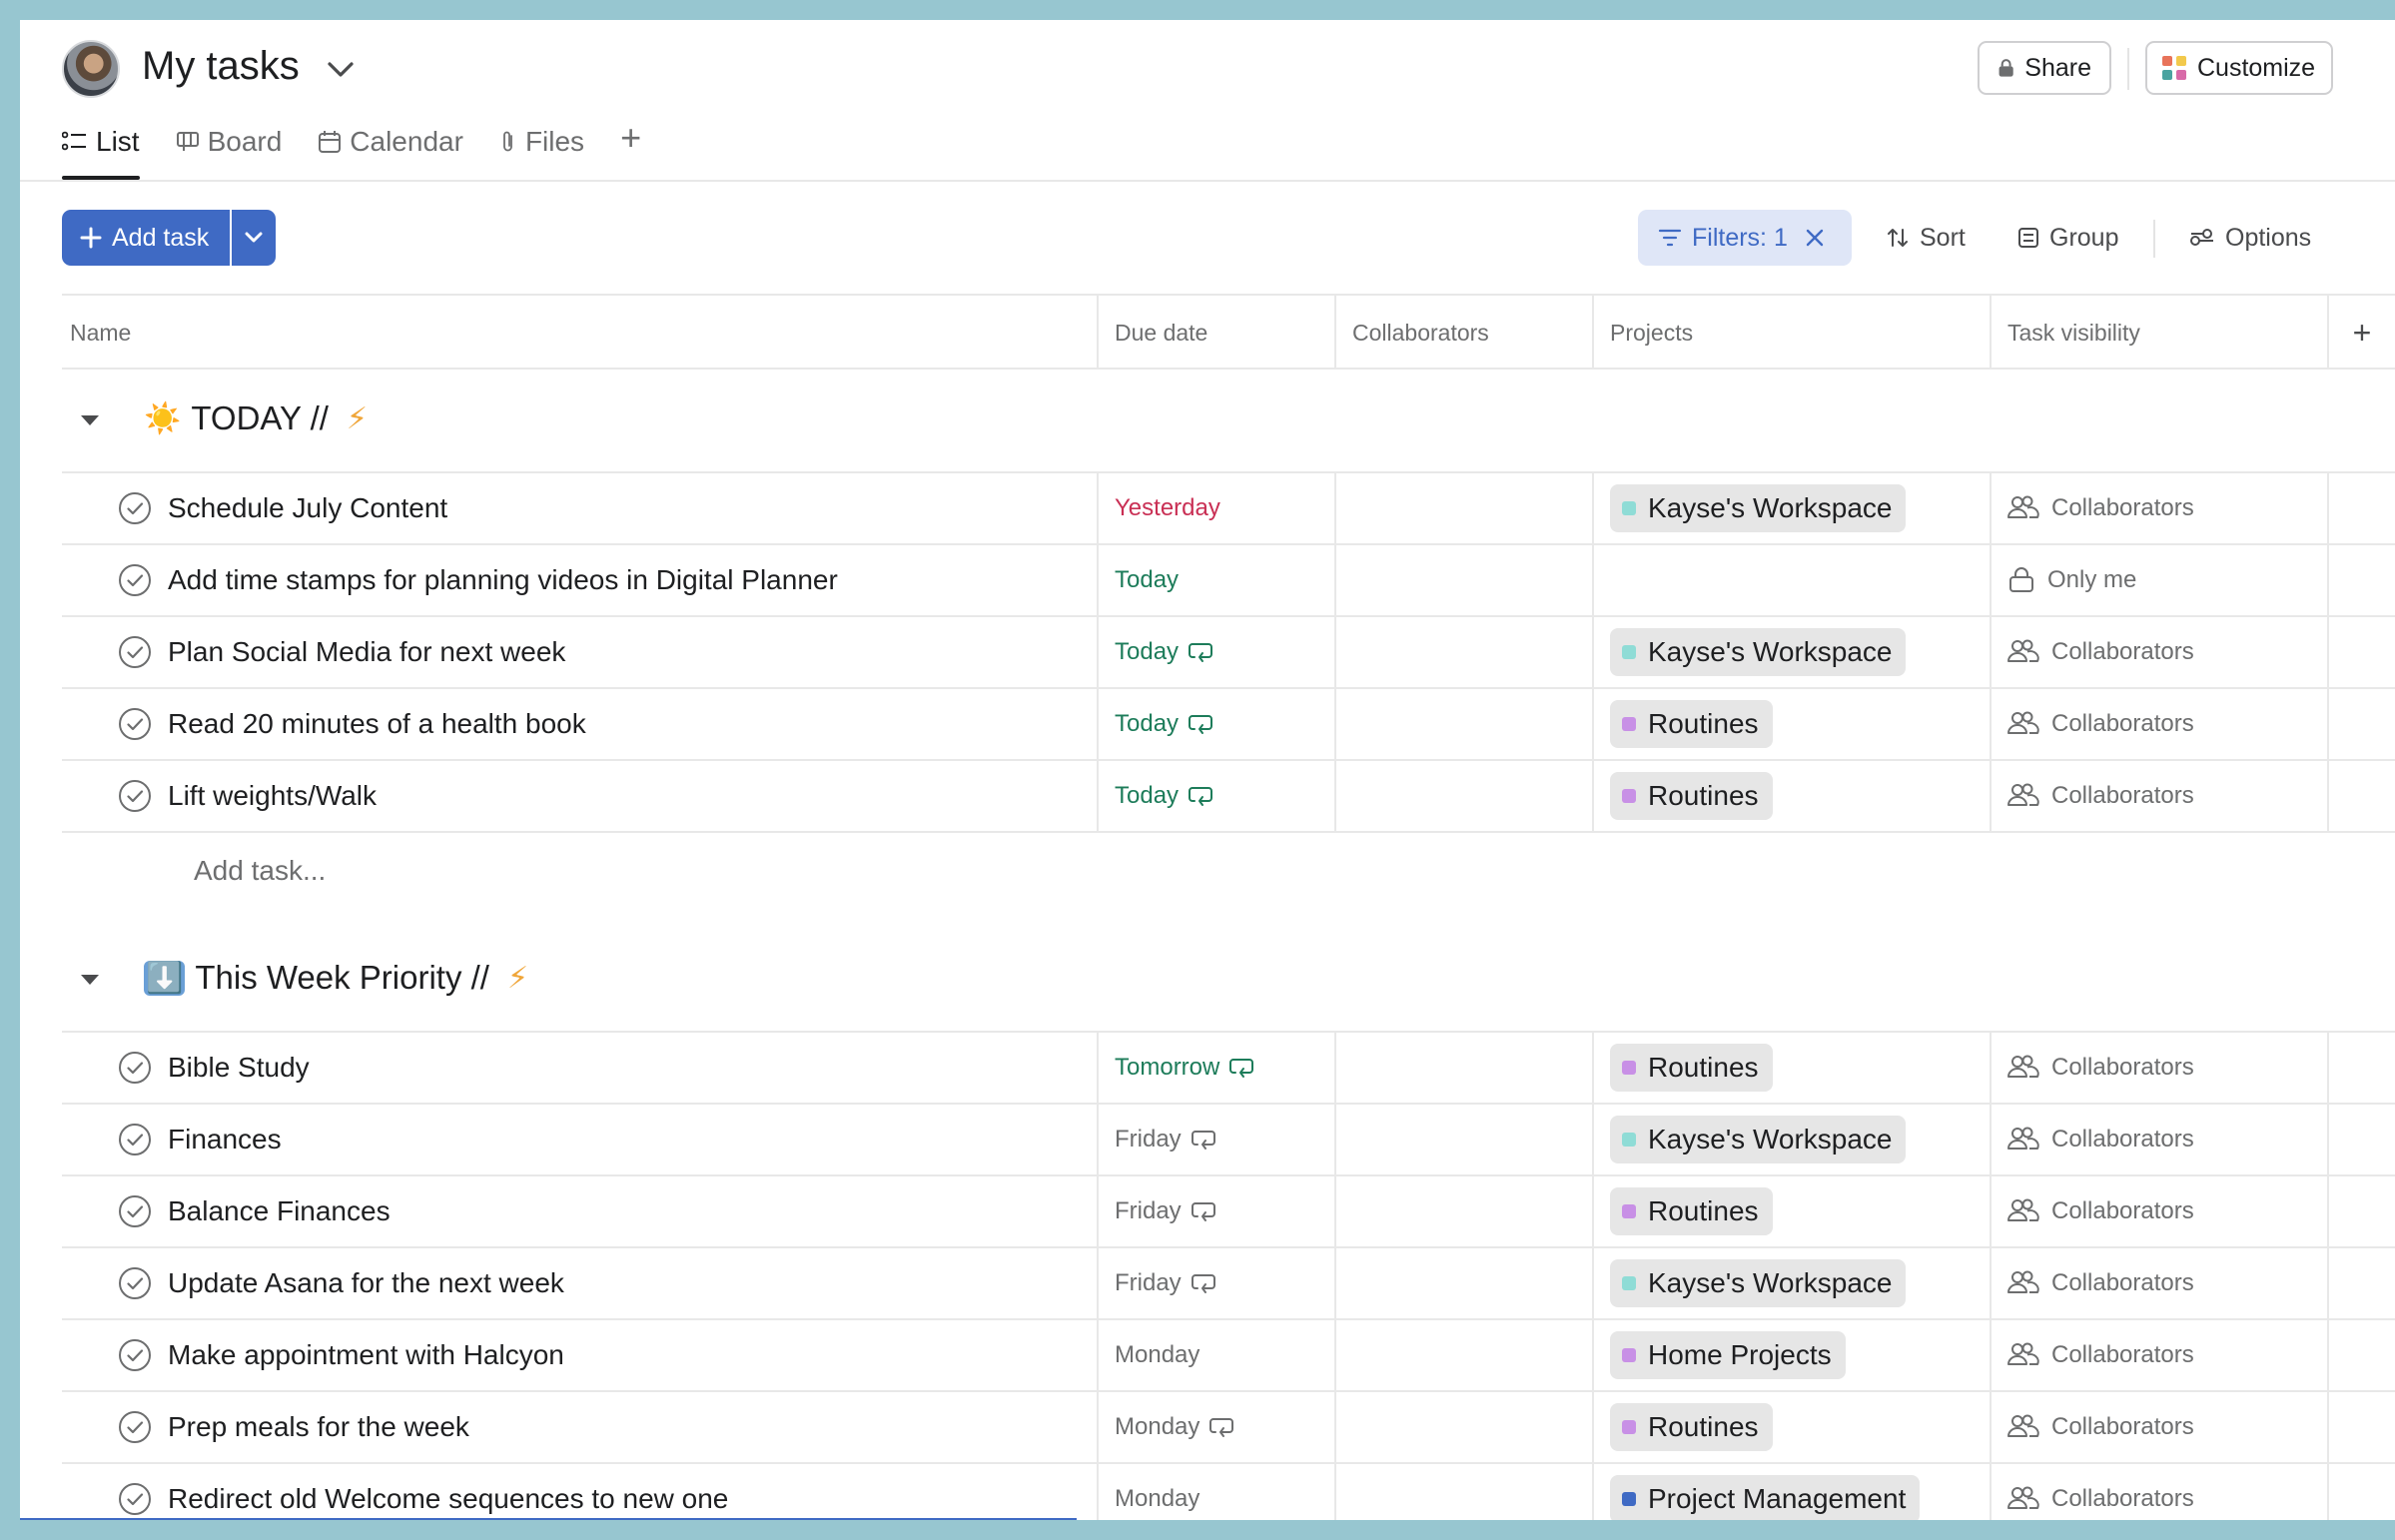  Describe the element at coordinates (307, 508) in the screenshot. I see `task-name: Schedule July Content` at that location.